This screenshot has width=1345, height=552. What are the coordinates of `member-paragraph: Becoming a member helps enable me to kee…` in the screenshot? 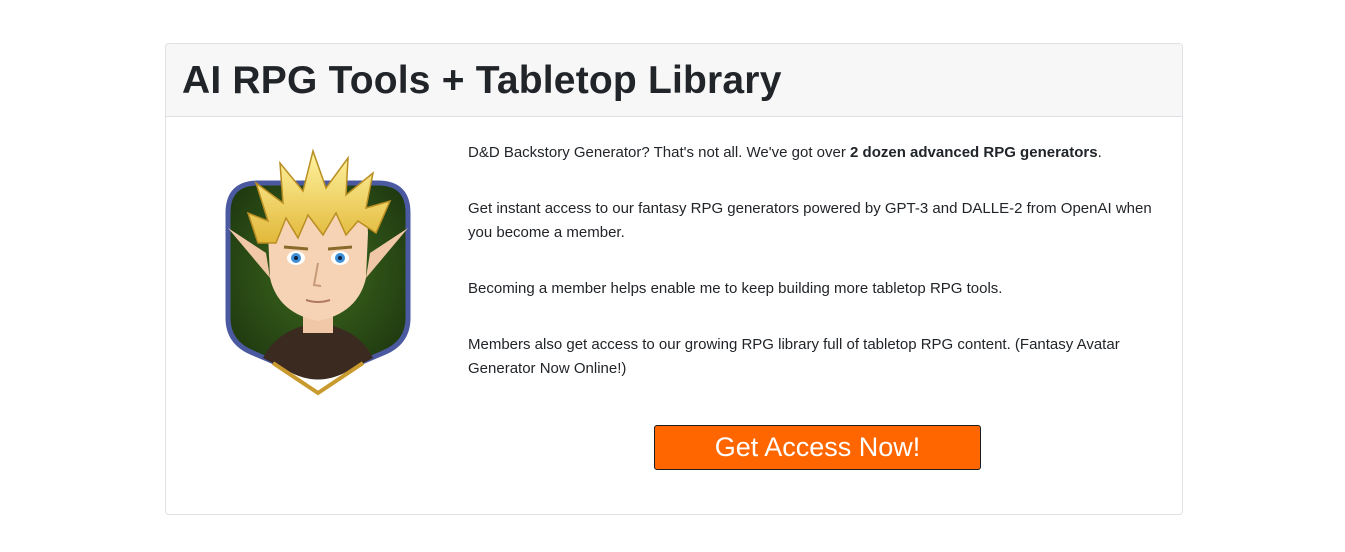 It's located at (735, 288).